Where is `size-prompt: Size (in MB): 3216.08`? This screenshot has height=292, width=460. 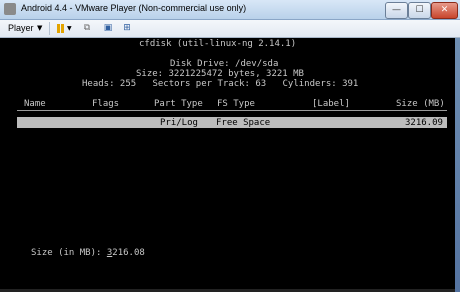 size-prompt: Size (in MB): 3216.08 is located at coordinates (88, 253).